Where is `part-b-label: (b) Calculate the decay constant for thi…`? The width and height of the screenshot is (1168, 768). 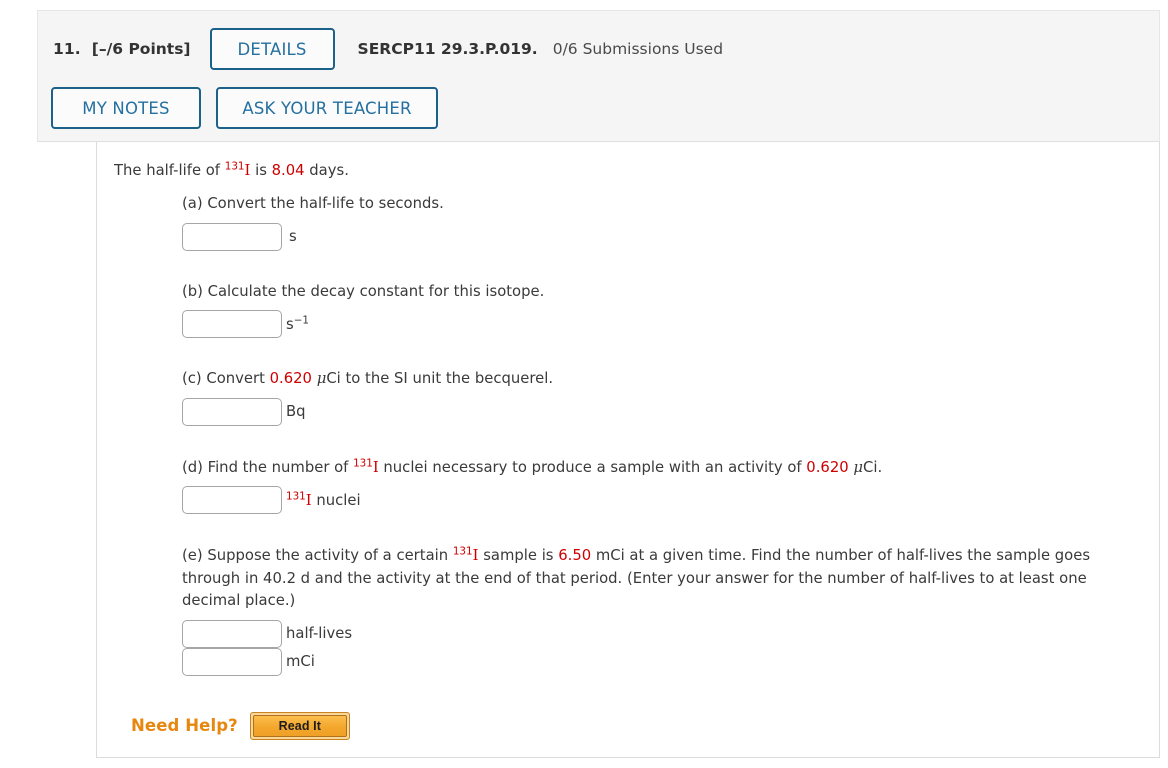
part-b-label: (b) Calculate the decay constant for thi… is located at coordinates (363, 291).